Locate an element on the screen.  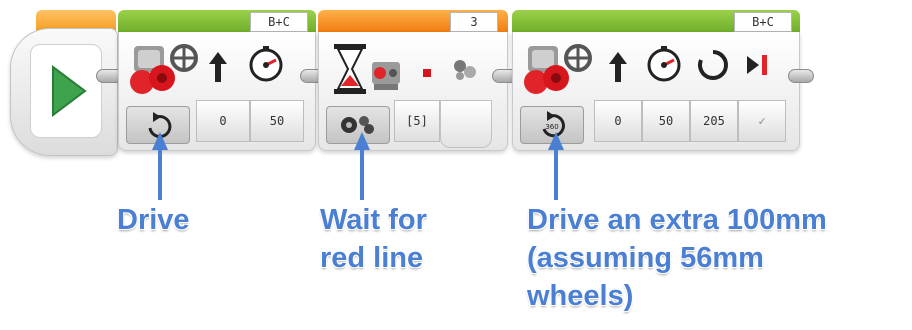
caption-wait-line2: red line is located at coordinates (372, 258).